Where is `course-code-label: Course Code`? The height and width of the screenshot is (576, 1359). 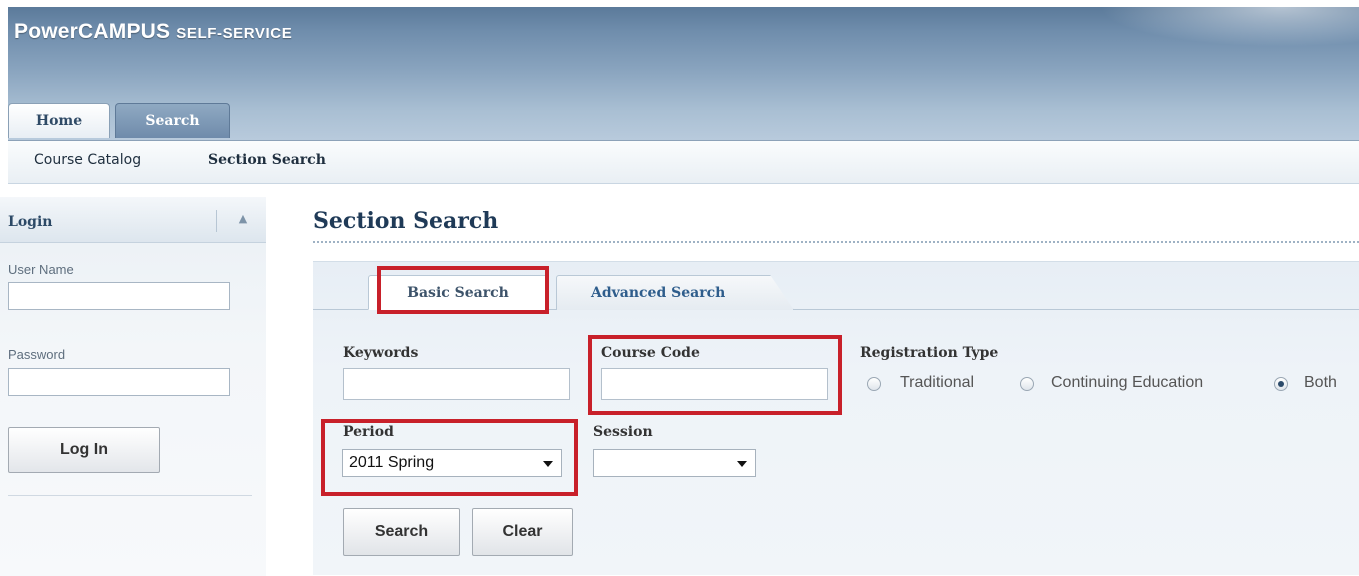 course-code-label: Course Code is located at coordinates (650, 353).